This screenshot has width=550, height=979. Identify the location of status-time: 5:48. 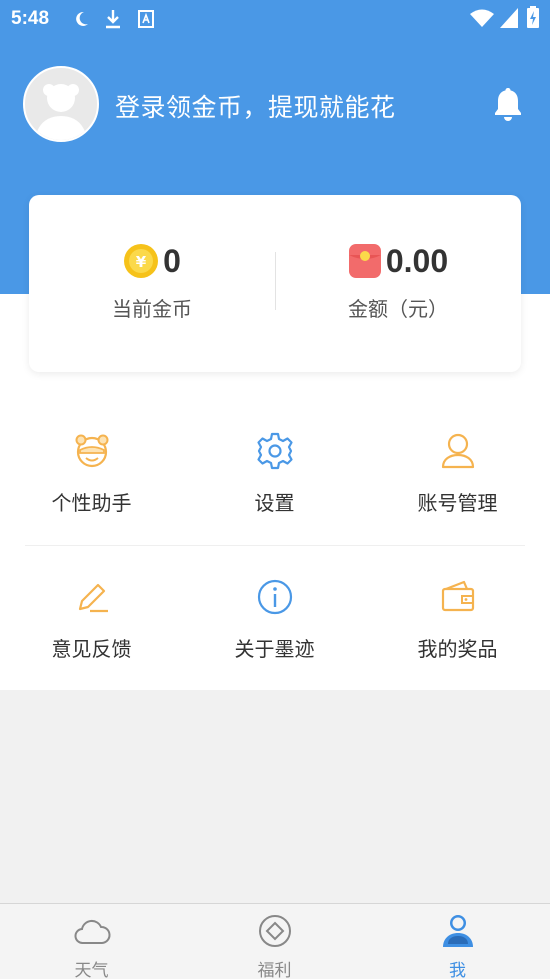
(30, 18).